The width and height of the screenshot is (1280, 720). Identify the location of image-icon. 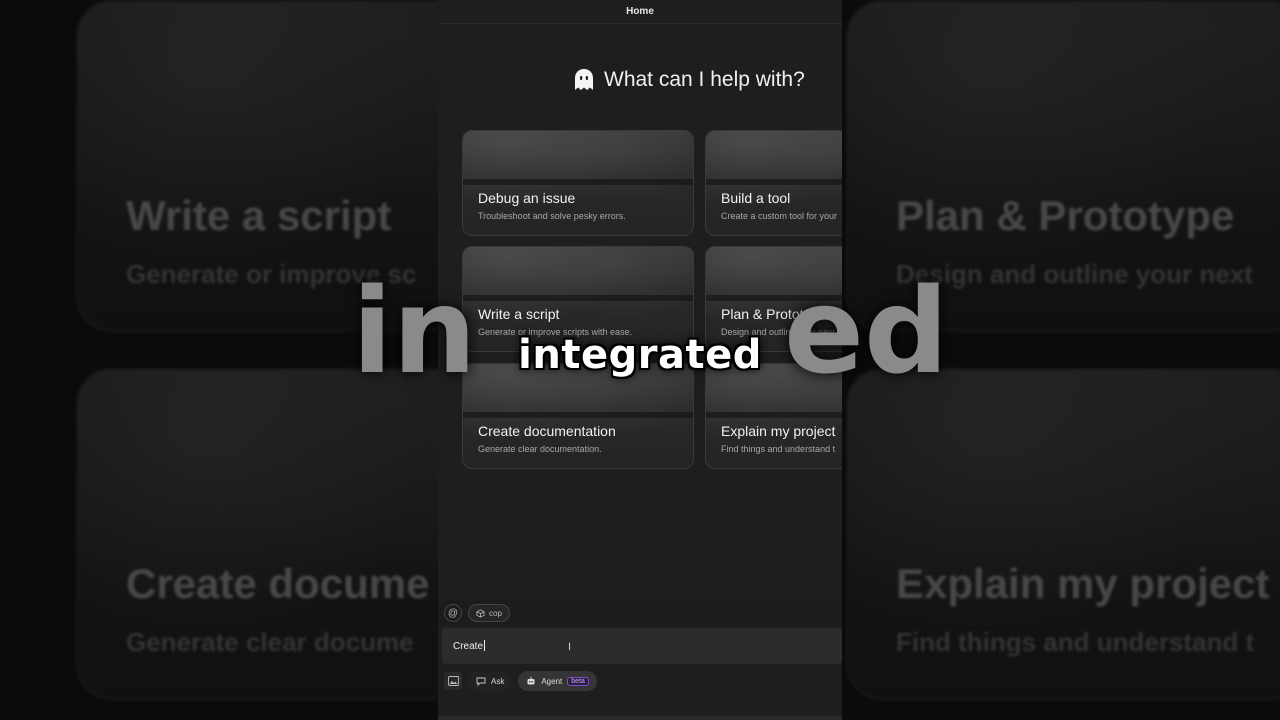
(453, 681).